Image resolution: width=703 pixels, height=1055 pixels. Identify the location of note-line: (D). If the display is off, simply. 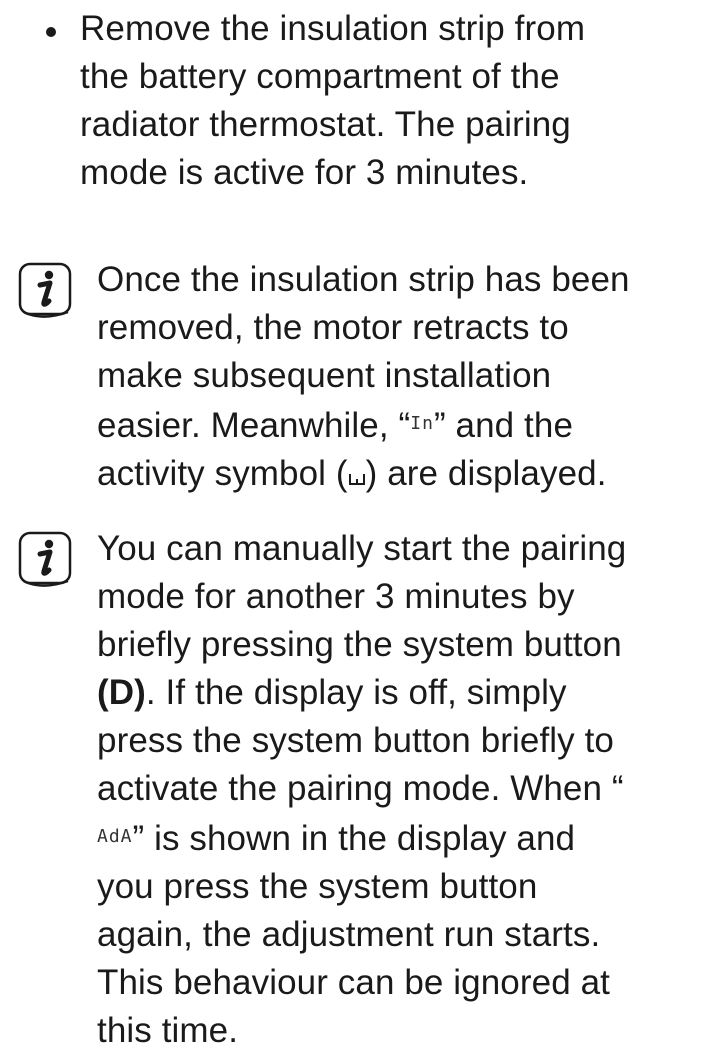
(399, 693).